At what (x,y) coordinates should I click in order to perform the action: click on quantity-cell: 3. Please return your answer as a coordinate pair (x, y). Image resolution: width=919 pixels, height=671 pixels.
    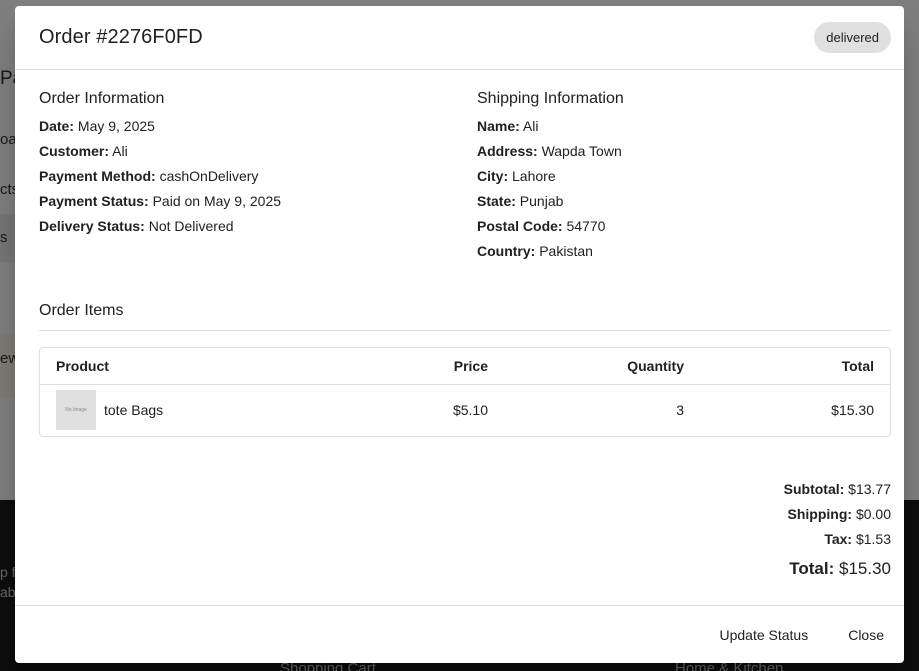
    Looking at the image, I should click on (680, 410).